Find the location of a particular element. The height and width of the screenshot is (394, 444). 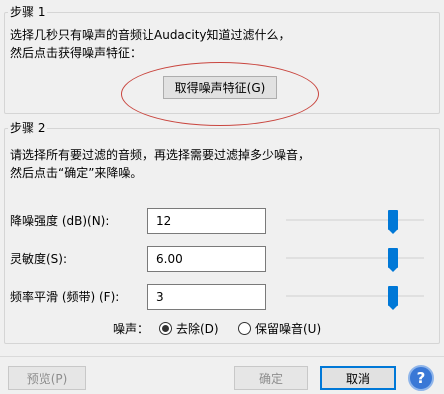

step2-instruction-line2: 然后点击“确定”来降噪。 is located at coordinates (76, 173).